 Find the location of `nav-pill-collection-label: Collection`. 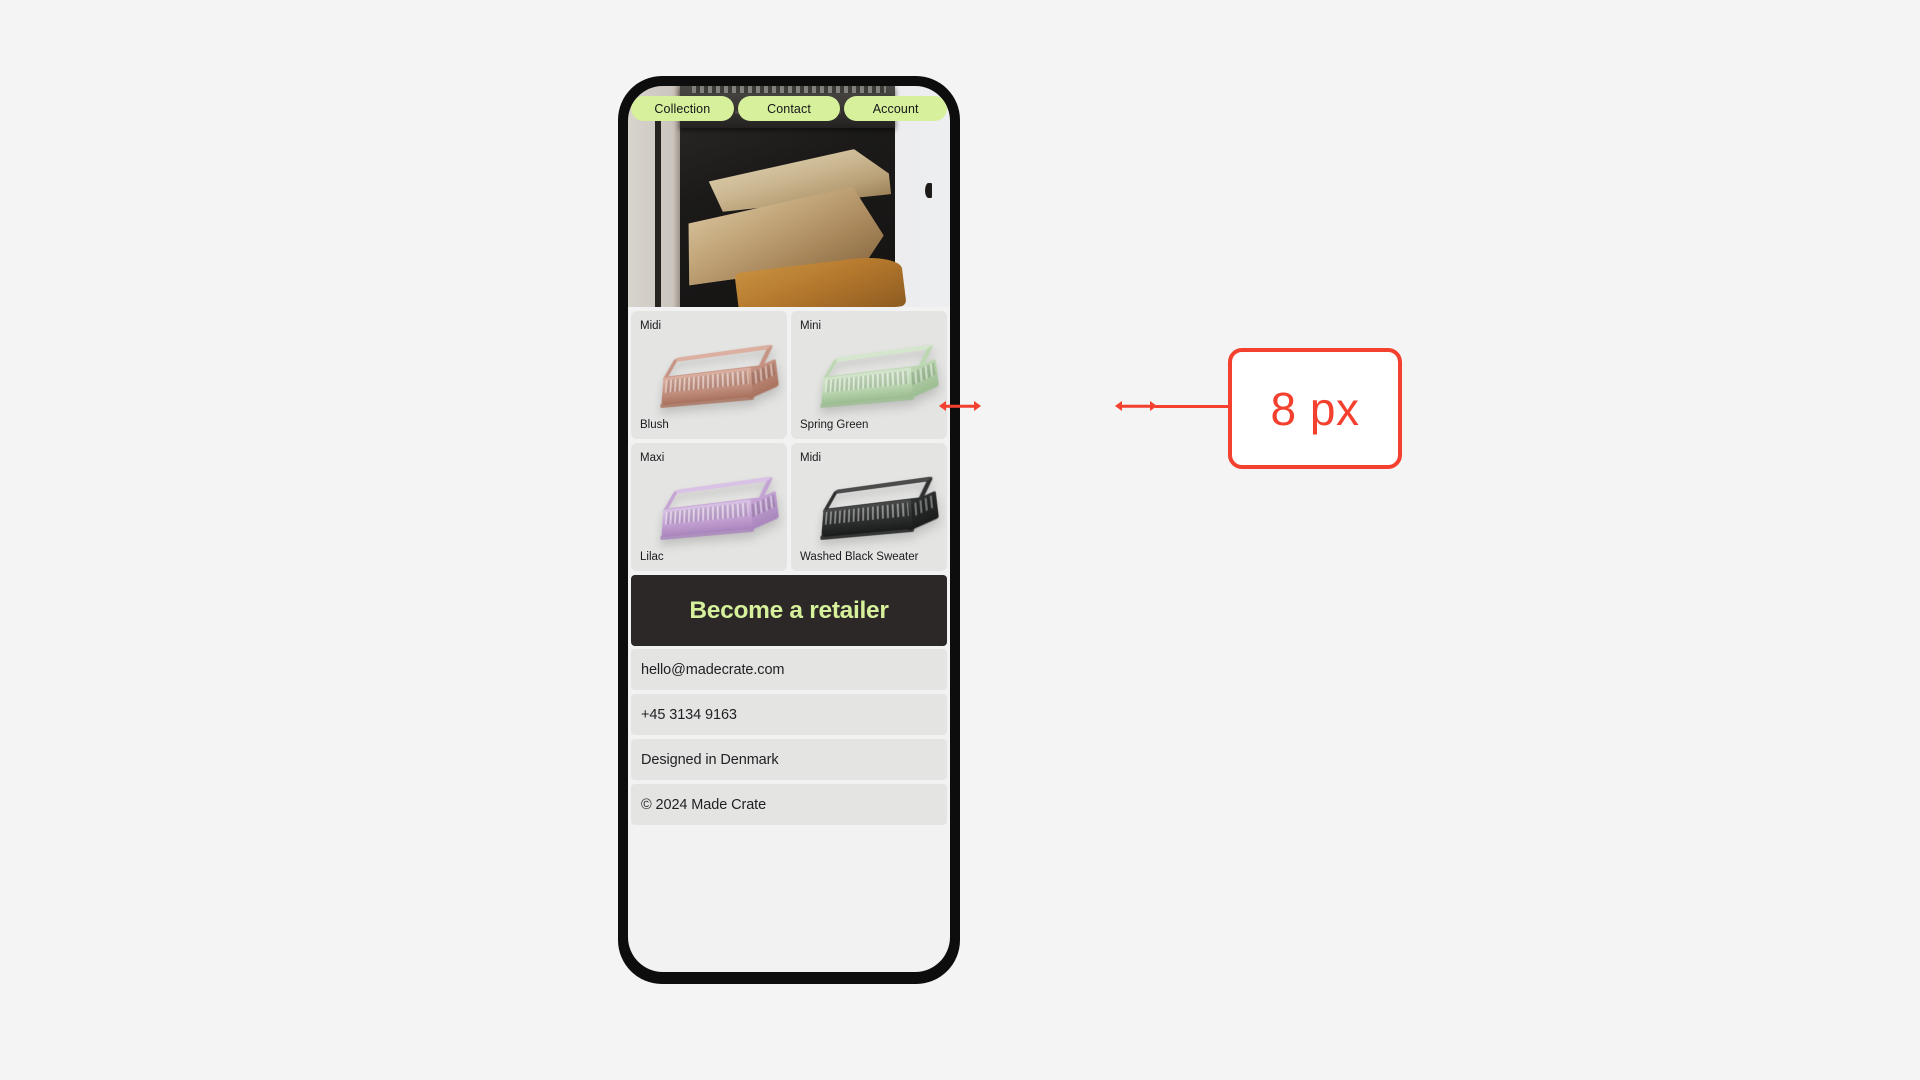

nav-pill-collection-label: Collection is located at coordinates (682, 108).